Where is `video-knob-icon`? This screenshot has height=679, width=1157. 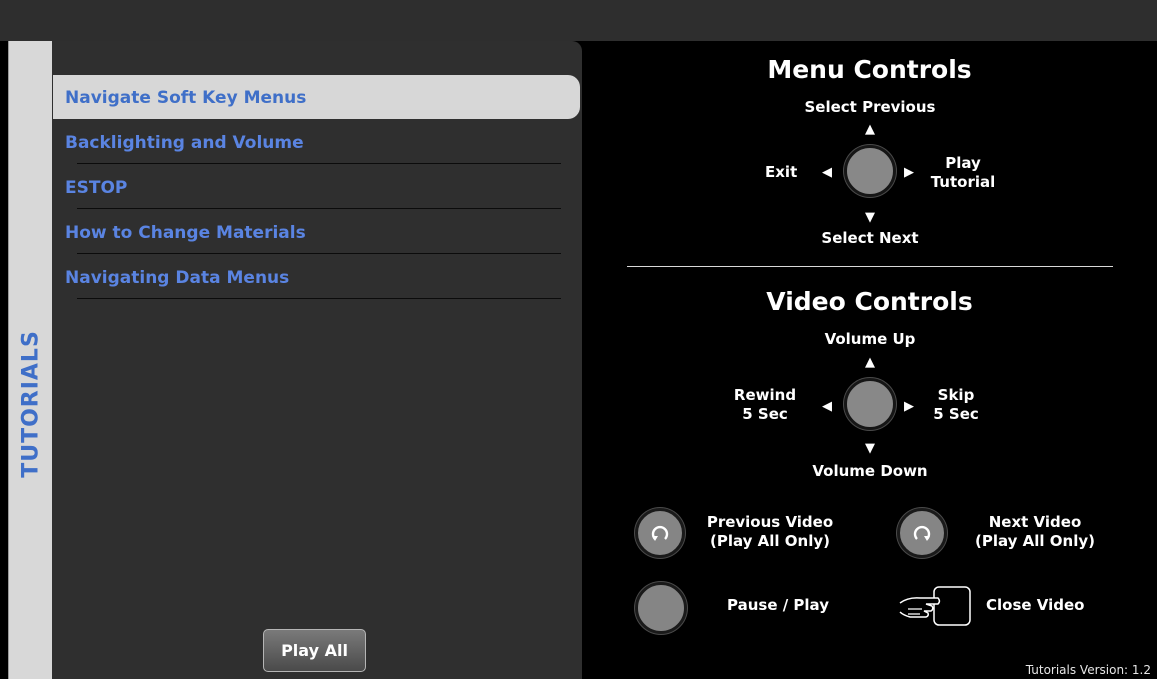 video-knob-icon is located at coordinates (870, 404).